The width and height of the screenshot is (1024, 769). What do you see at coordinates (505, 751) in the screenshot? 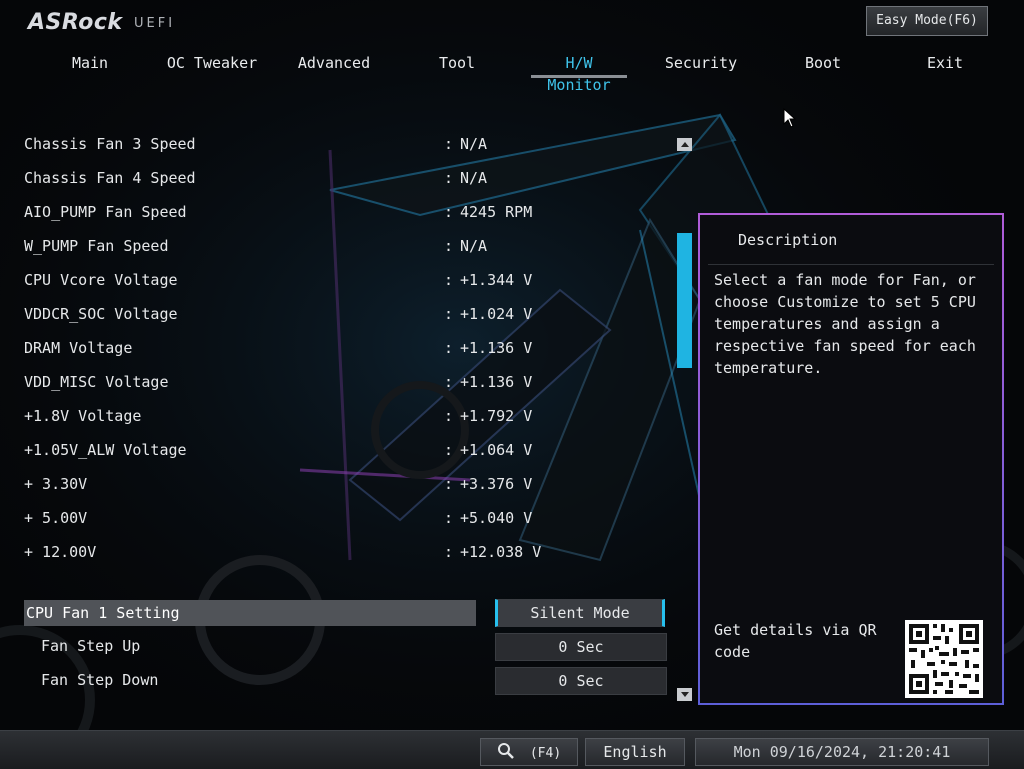
I see `search-icon` at bounding box center [505, 751].